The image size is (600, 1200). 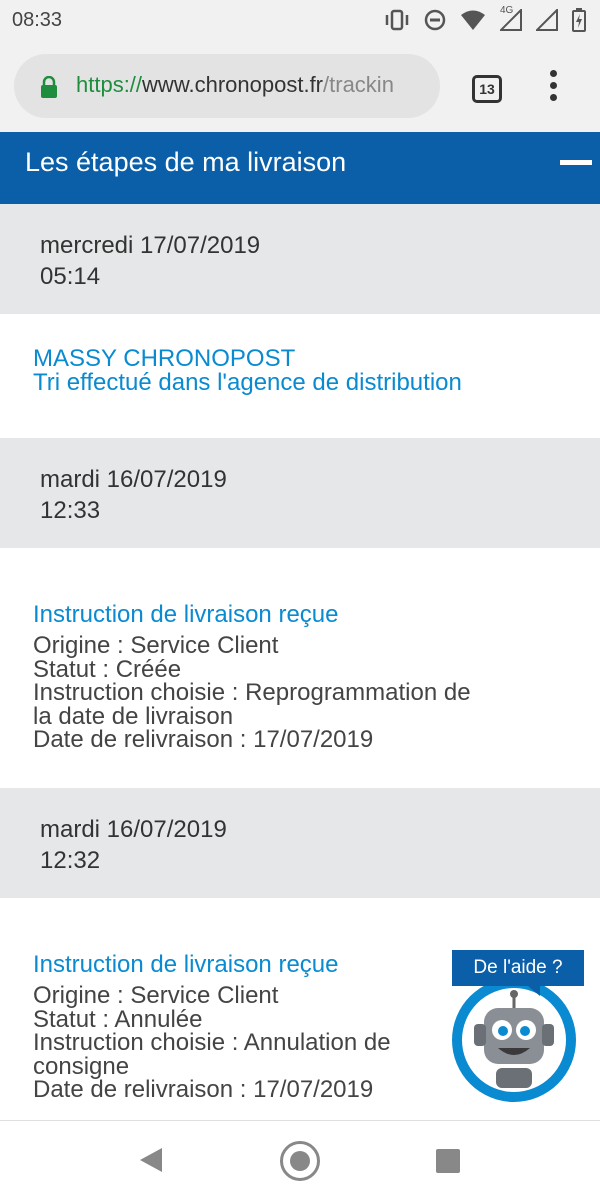 I want to click on signal-icon, so click(x=546, y=21).